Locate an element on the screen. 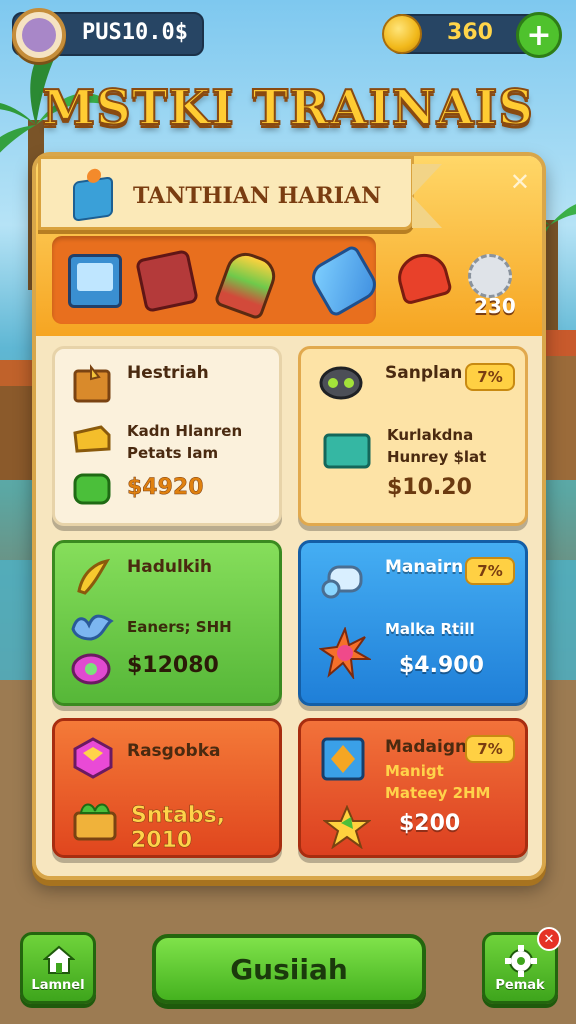 Image resolution: width=576 pixels, height=1024 pixels. title-ribbon: TANTHIAN HARIAN is located at coordinates (226, 193).